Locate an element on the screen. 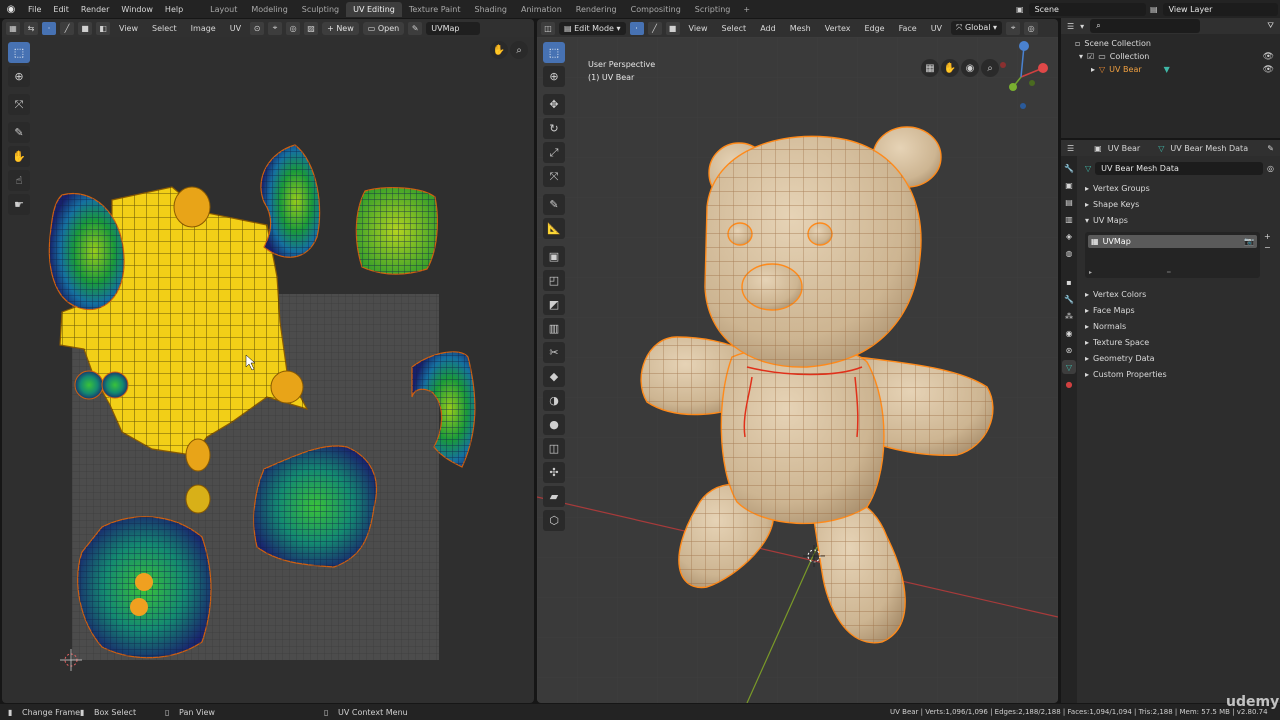 Image resolution: width=1280 pixels, height=720 pixels. menu-render: Render is located at coordinates (95, 9).